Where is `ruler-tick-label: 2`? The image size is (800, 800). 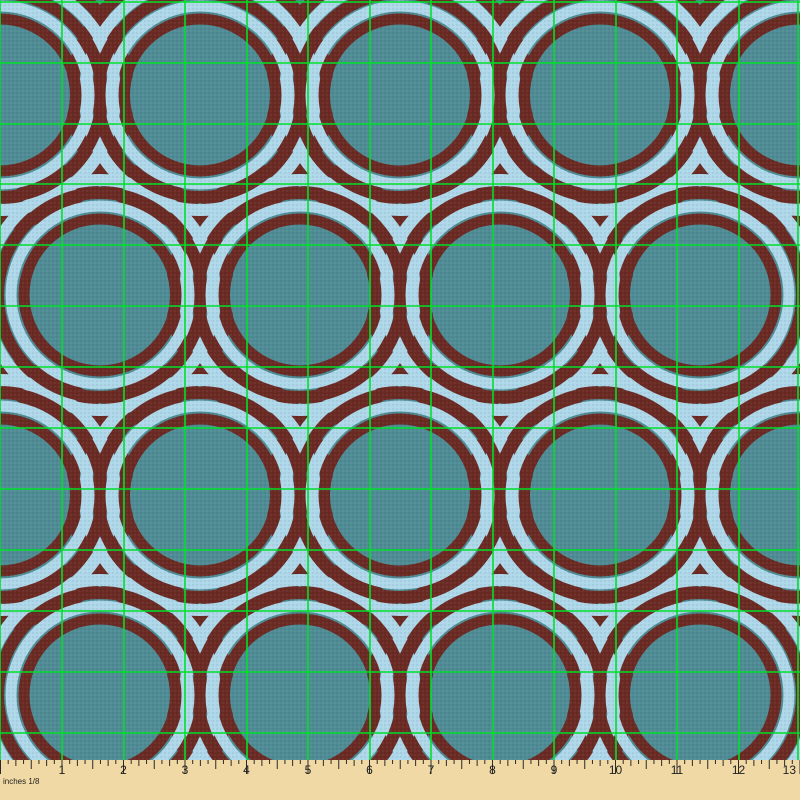
ruler-tick-label: 2 is located at coordinates (123, 770).